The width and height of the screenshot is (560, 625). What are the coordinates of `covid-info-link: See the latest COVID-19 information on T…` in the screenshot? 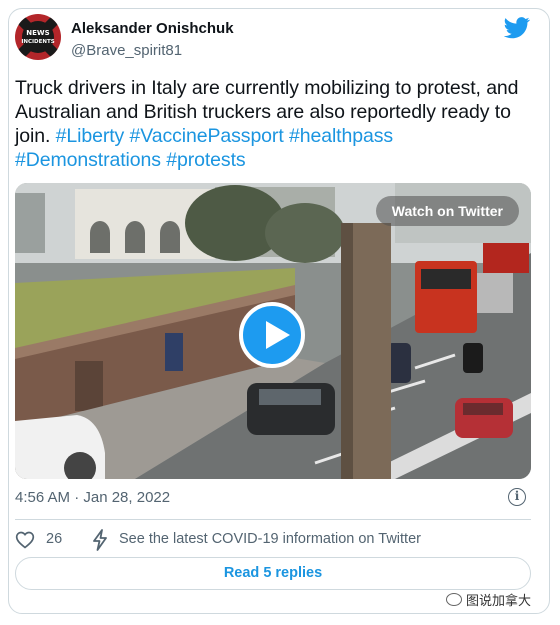 It's located at (270, 539).